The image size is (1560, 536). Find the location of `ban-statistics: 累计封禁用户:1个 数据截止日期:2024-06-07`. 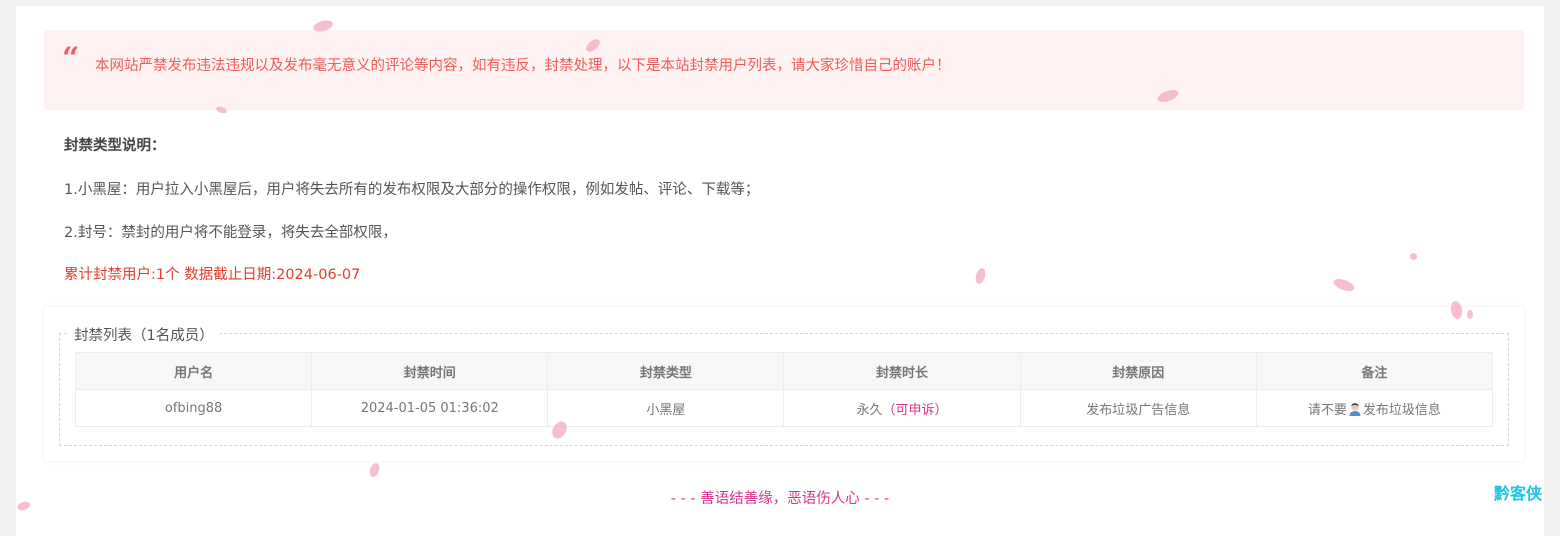

ban-statistics: 累计封禁用户:1个 数据截止日期:2024-06-07 is located at coordinates (212, 275).